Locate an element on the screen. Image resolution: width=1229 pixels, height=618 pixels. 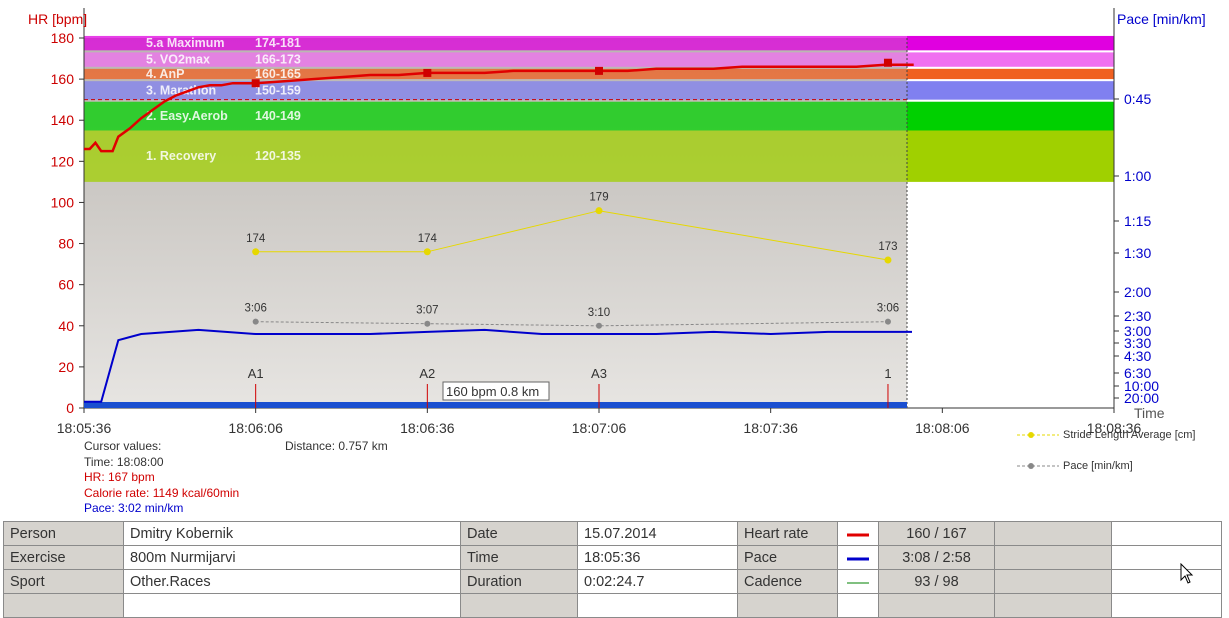
zone-range: 150-159 is located at coordinates (278, 90).